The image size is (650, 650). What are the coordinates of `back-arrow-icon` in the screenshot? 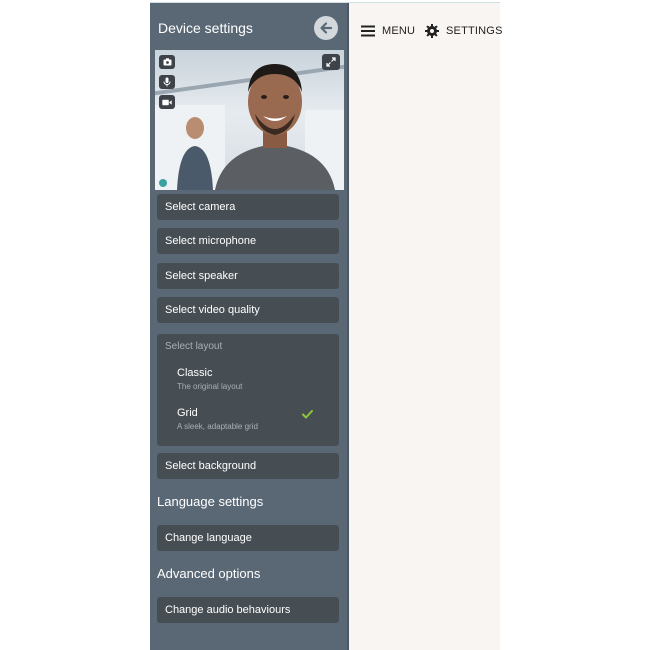 It's located at (326, 28).